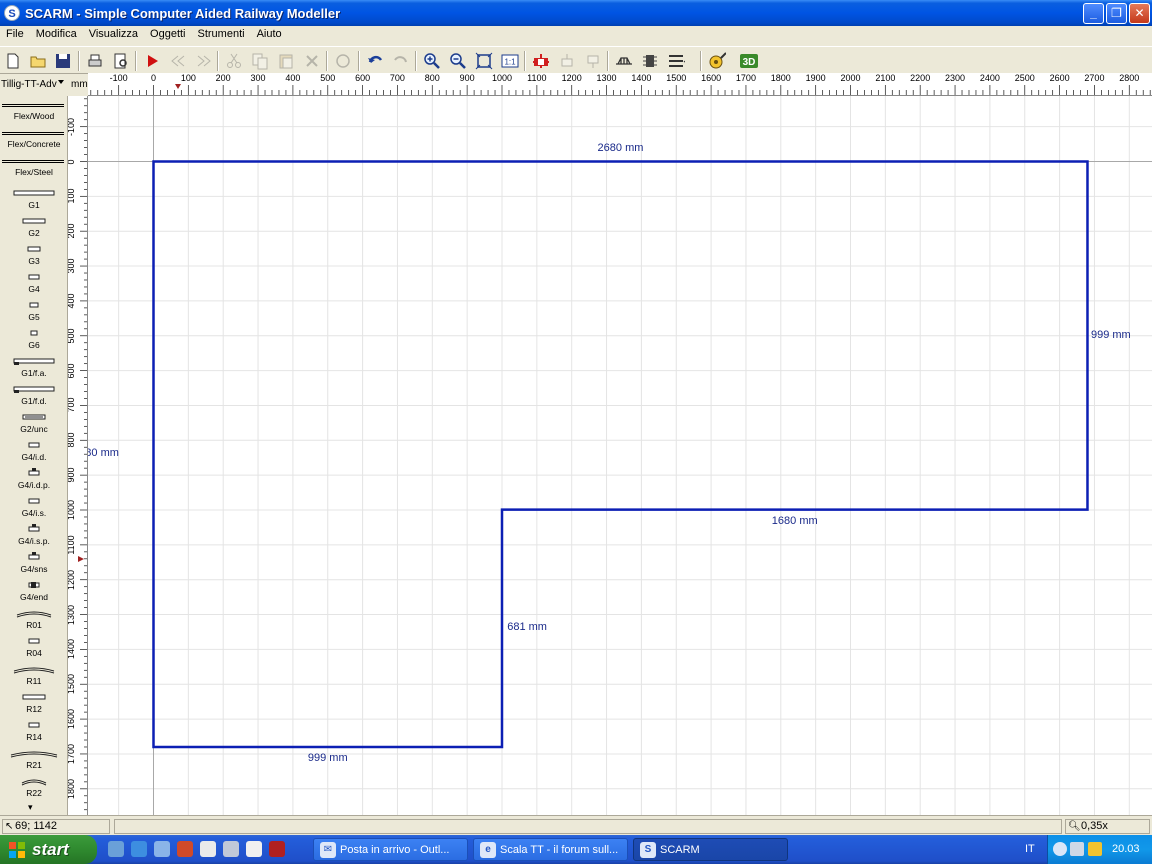  Describe the element at coordinates (33, 789) in the screenshot. I see `track-item-r22: R22` at that location.